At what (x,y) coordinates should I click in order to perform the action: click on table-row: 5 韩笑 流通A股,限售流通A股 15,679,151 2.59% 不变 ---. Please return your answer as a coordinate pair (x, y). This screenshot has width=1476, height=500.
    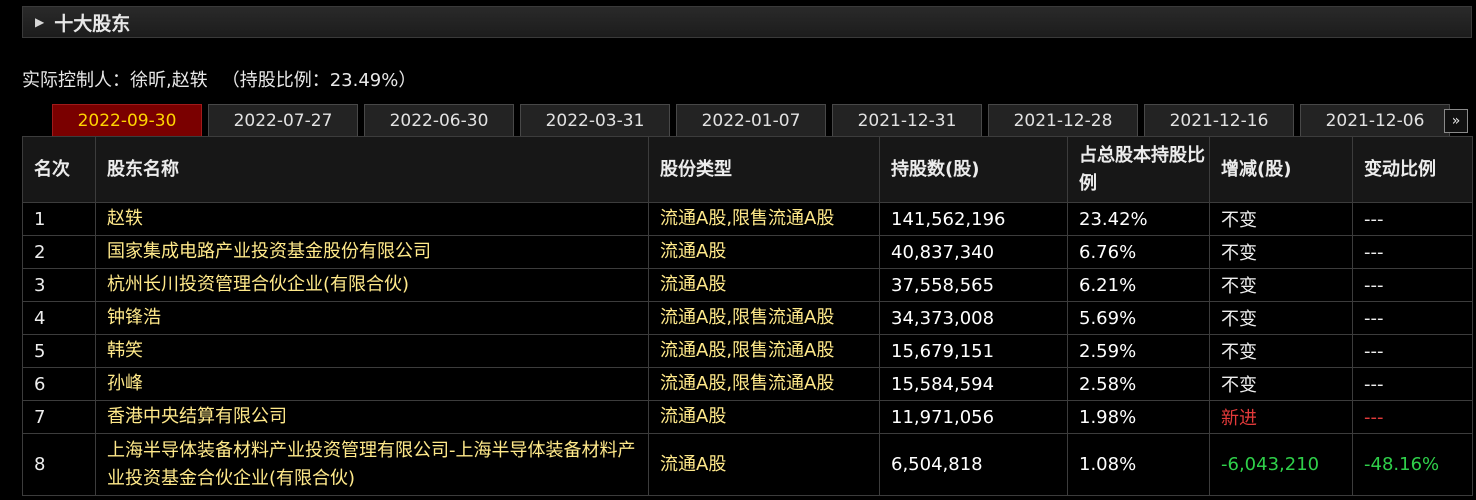
    Looking at the image, I should click on (747, 351).